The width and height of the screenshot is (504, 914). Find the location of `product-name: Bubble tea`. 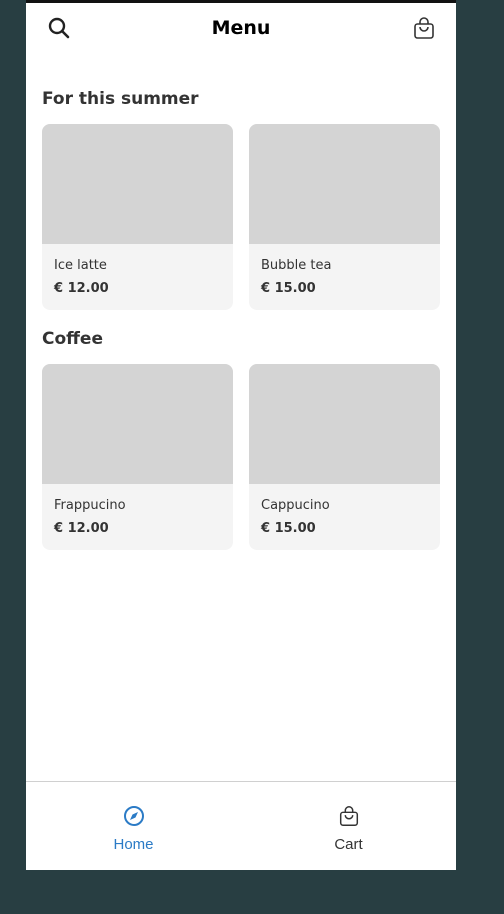

product-name: Bubble tea is located at coordinates (296, 265).